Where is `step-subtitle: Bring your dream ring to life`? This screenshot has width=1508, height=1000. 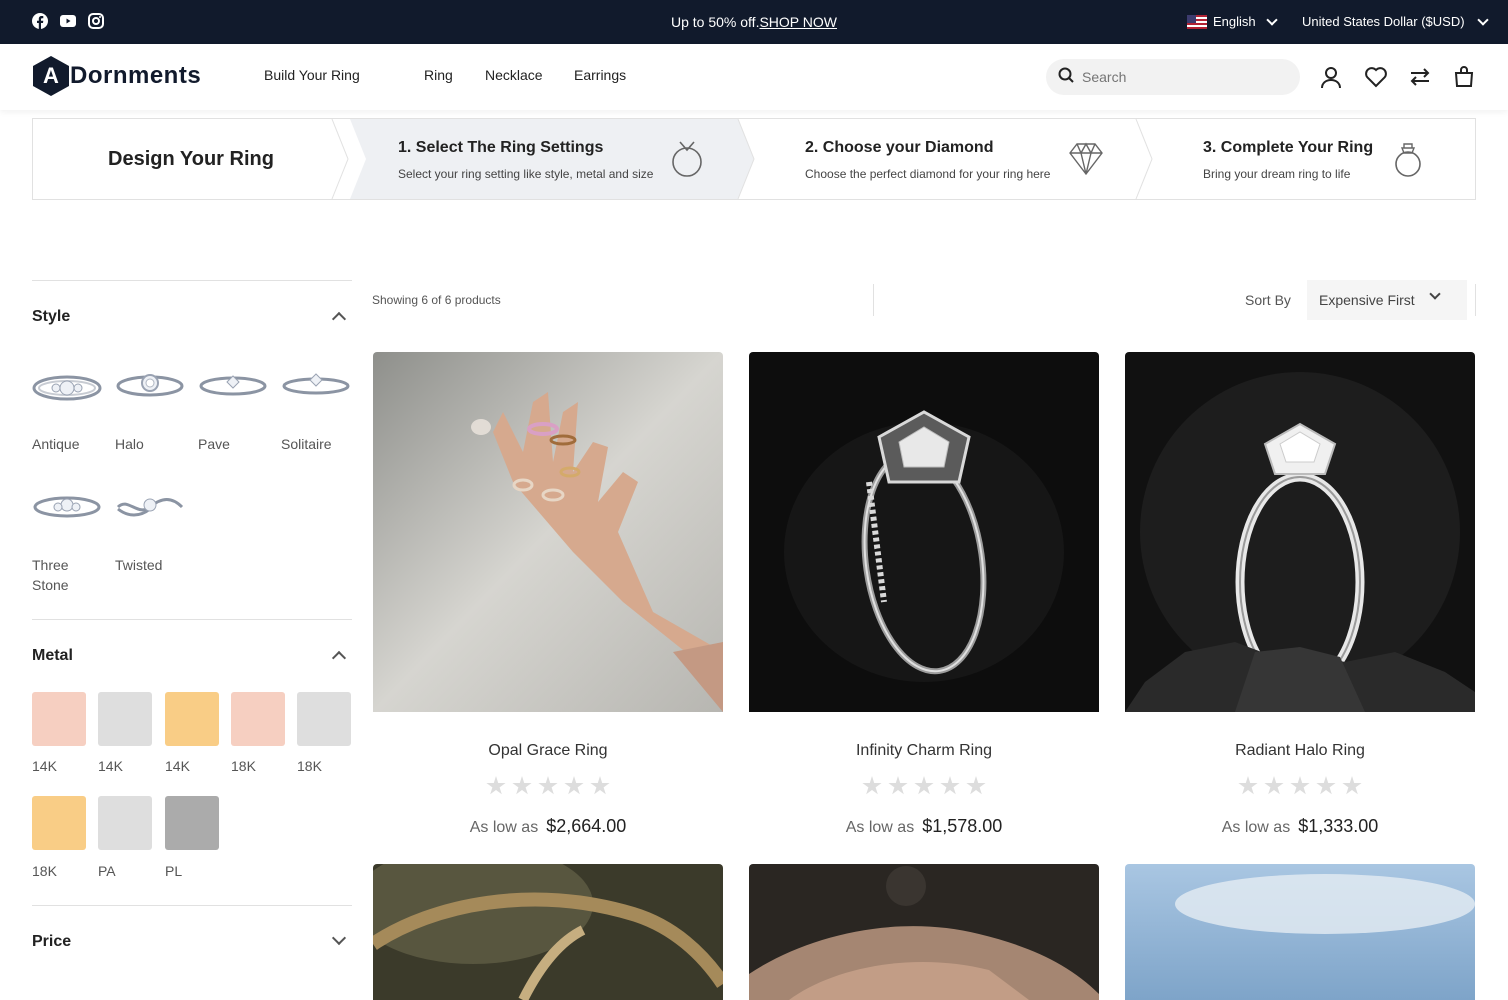
step-subtitle: Bring your dream ring to life is located at coordinates (1277, 174).